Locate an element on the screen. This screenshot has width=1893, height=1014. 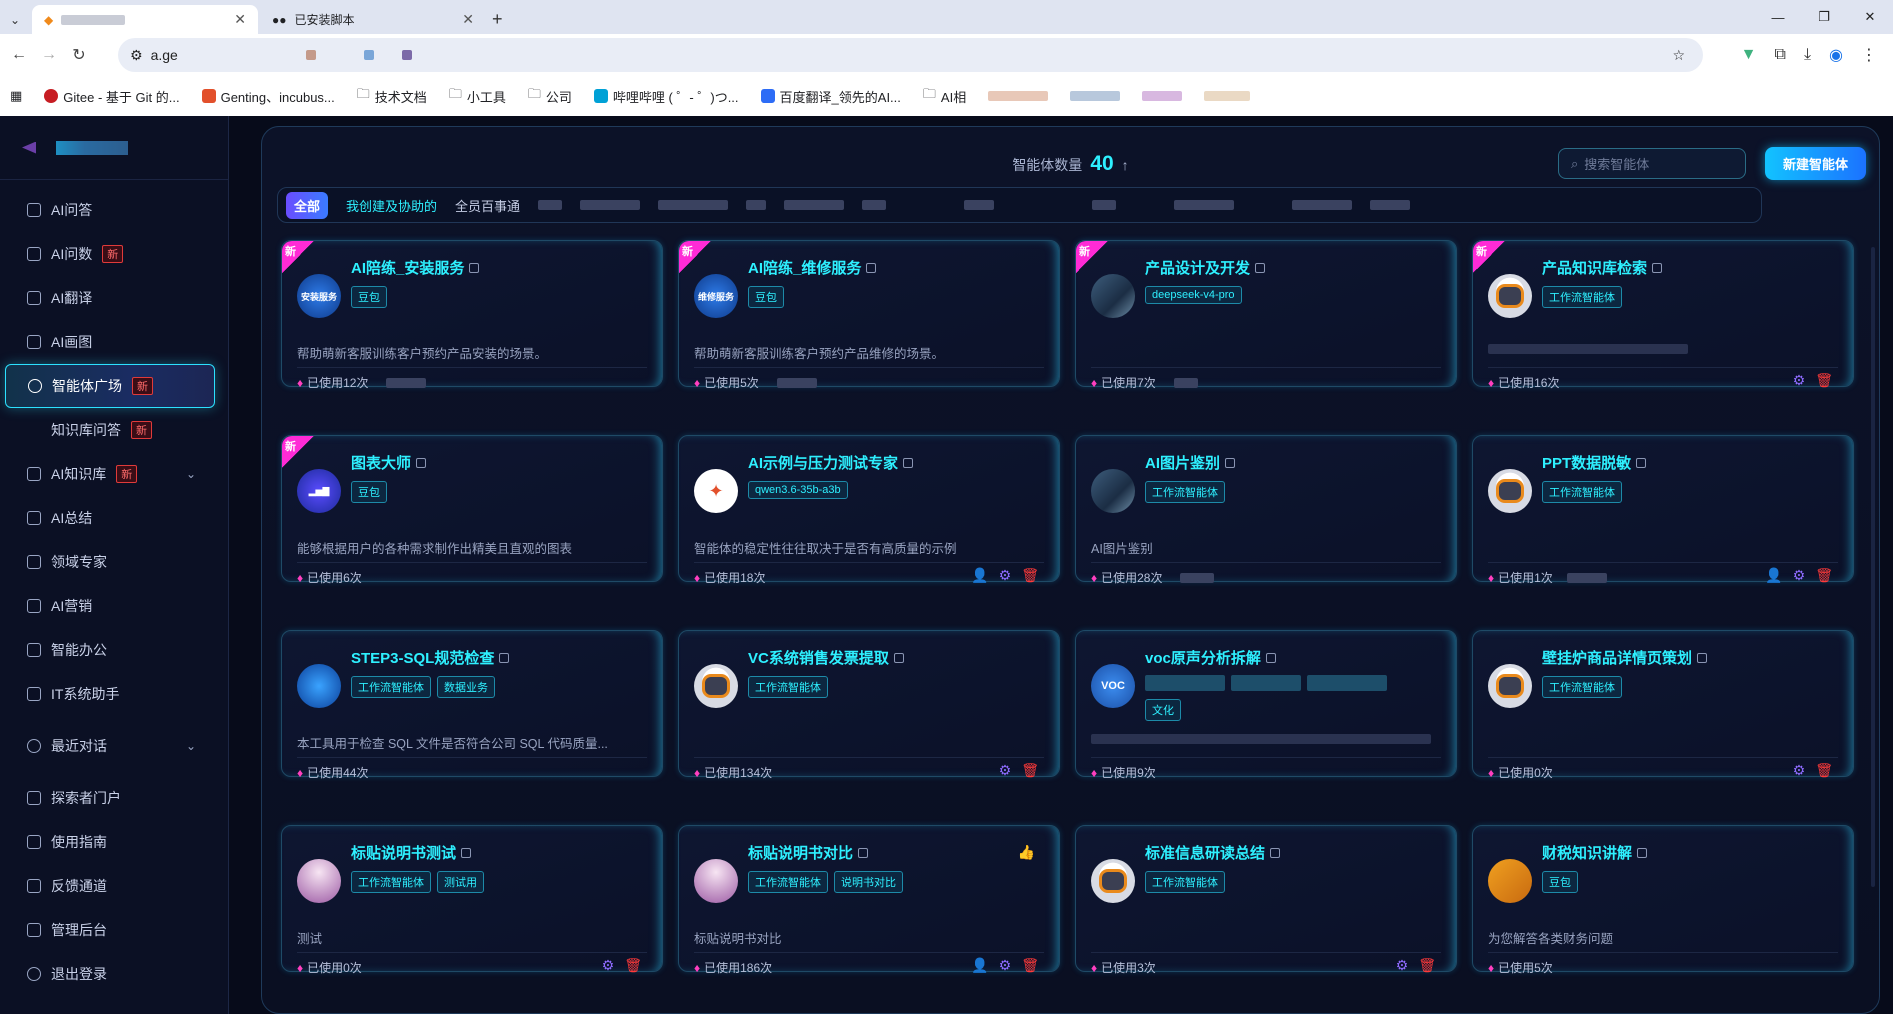
agent-title: 标贴说明书测试 is located at coordinates (411, 852).